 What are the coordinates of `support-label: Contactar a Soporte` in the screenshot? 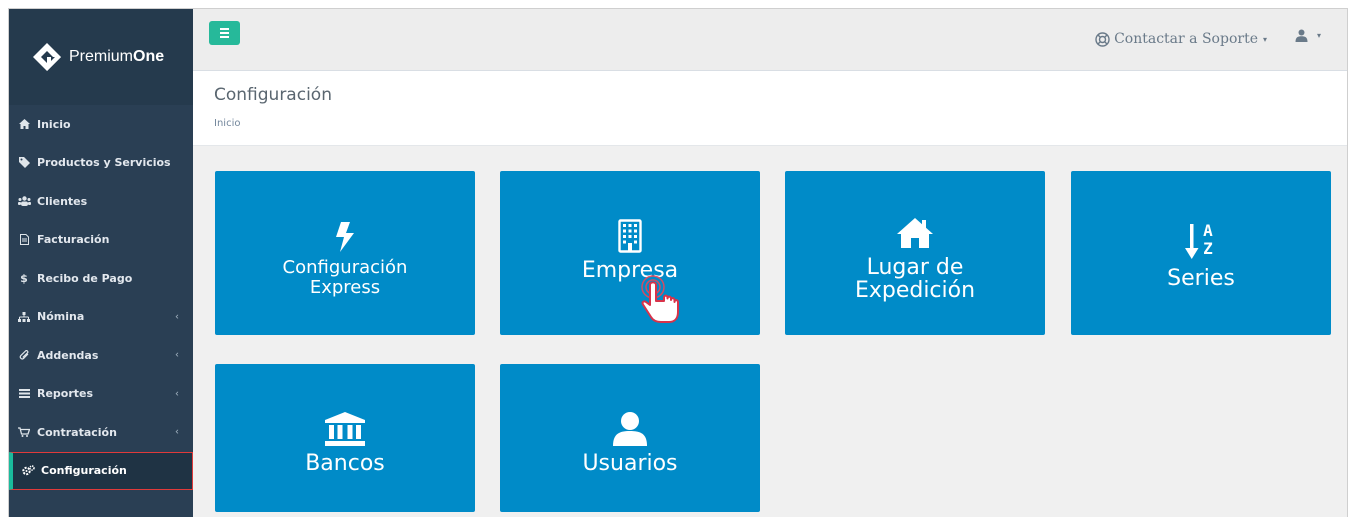 It's located at (1186, 39).